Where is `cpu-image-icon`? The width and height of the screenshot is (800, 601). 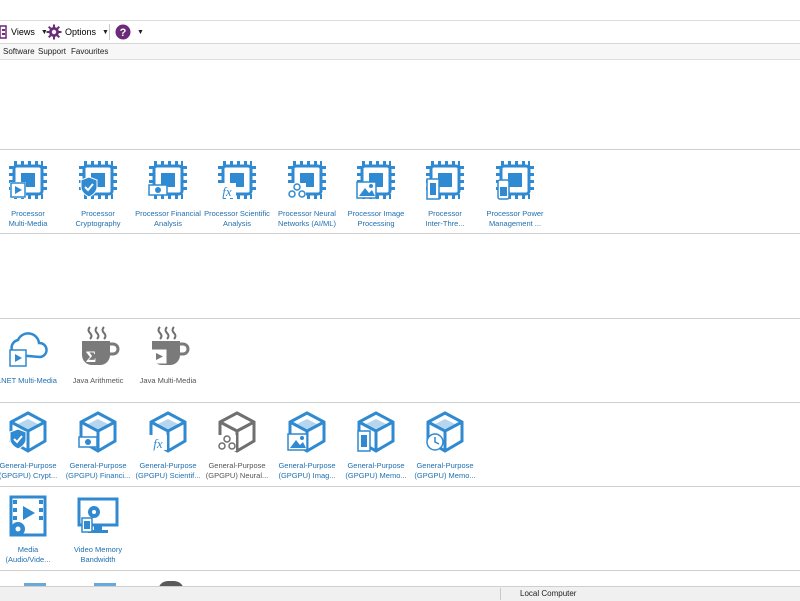 cpu-image-icon is located at coordinates (376, 180).